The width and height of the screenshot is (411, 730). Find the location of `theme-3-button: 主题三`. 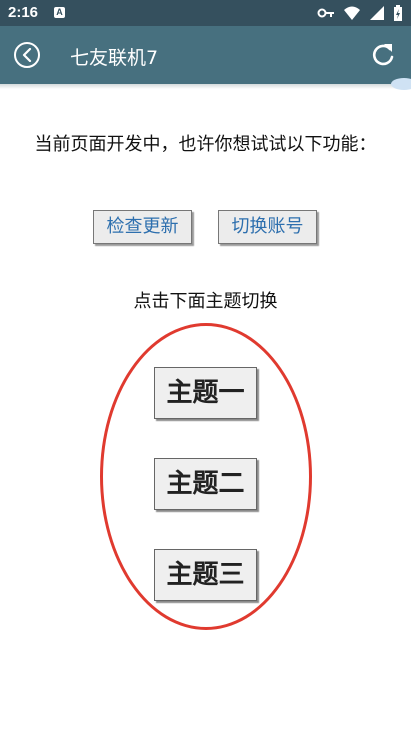

theme-3-button: 主题三 is located at coordinates (205, 575).